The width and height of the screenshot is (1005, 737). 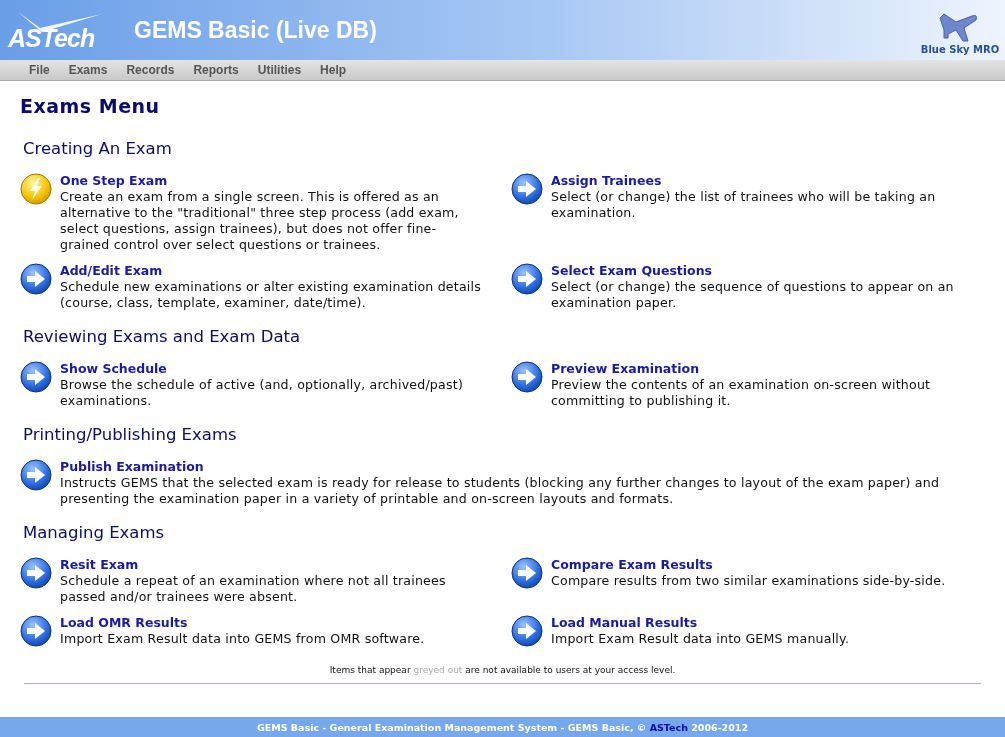 I want to click on item-description: Compare results from two similar examinations side-by-side., so click(x=749, y=581).